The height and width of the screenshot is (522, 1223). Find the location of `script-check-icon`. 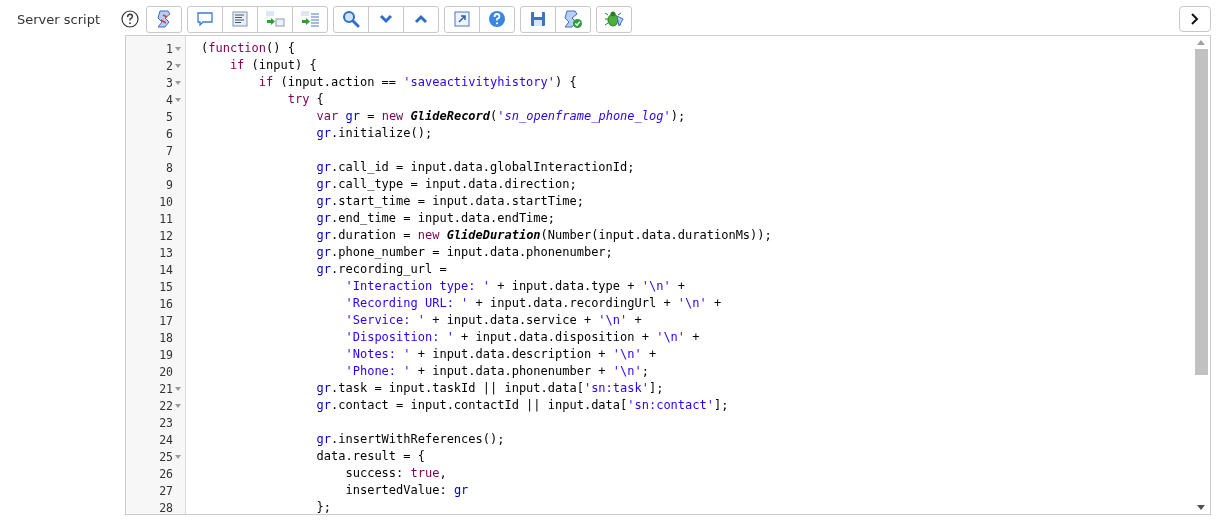

script-check-icon is located at coordinates (573, 19).